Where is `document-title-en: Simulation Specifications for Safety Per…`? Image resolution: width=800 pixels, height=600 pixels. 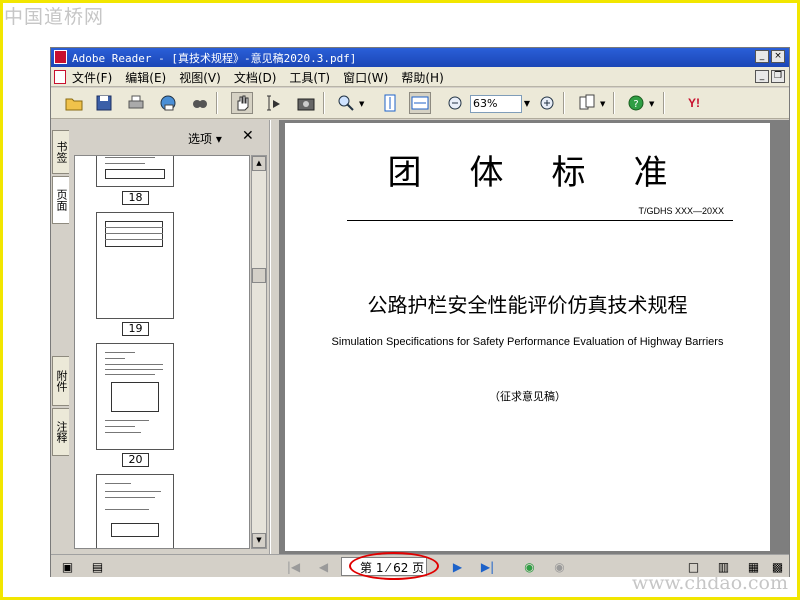 document-title-en: Simulation Specifications for Safety Per… is located at coordinates (527, 342).